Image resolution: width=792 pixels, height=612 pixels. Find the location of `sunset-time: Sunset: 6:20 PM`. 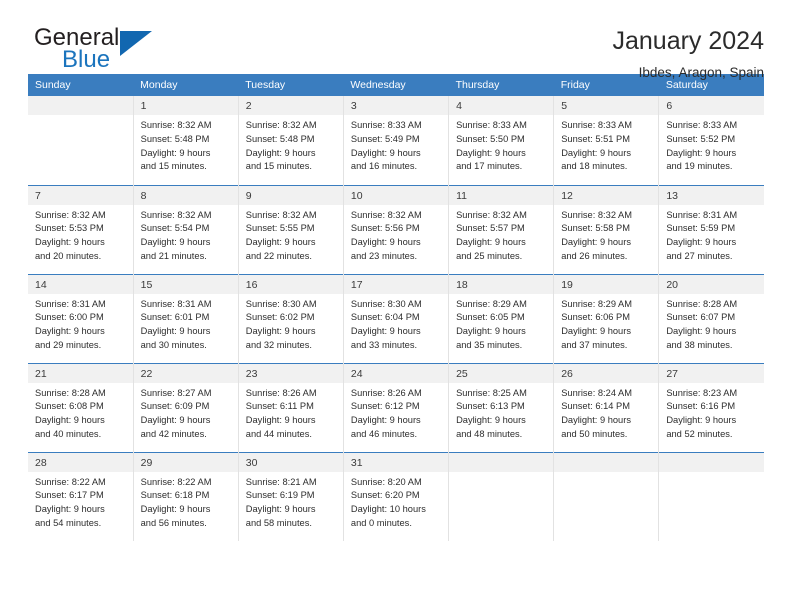

sunset-time: Sunset: 6:20 PM is located at coordinates (385, 495).